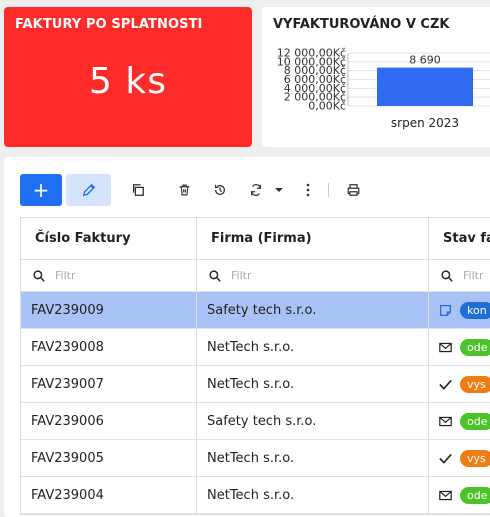  I want to click on more-vertical-icon, so click(308, 190).